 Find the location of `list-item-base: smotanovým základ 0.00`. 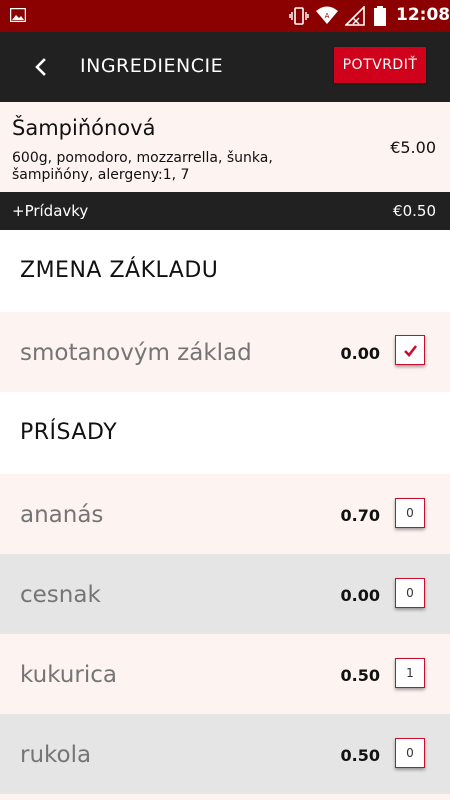

list-item-base: smotanovým základ 0.00 is located at coordinates (225, 352).